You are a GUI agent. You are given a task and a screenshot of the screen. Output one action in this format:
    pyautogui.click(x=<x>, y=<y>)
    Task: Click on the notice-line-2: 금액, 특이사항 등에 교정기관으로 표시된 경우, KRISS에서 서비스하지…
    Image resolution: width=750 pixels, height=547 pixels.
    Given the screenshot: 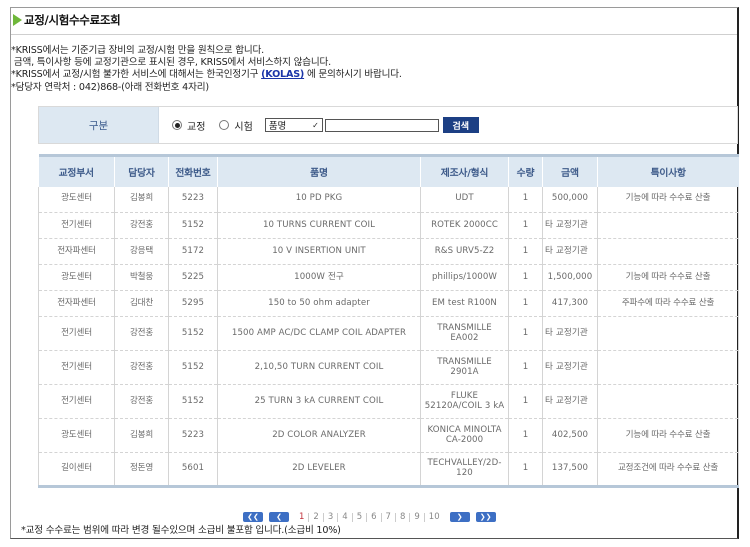 What is the action you would take?
    pyautogui.click(x=171, y=63)
    